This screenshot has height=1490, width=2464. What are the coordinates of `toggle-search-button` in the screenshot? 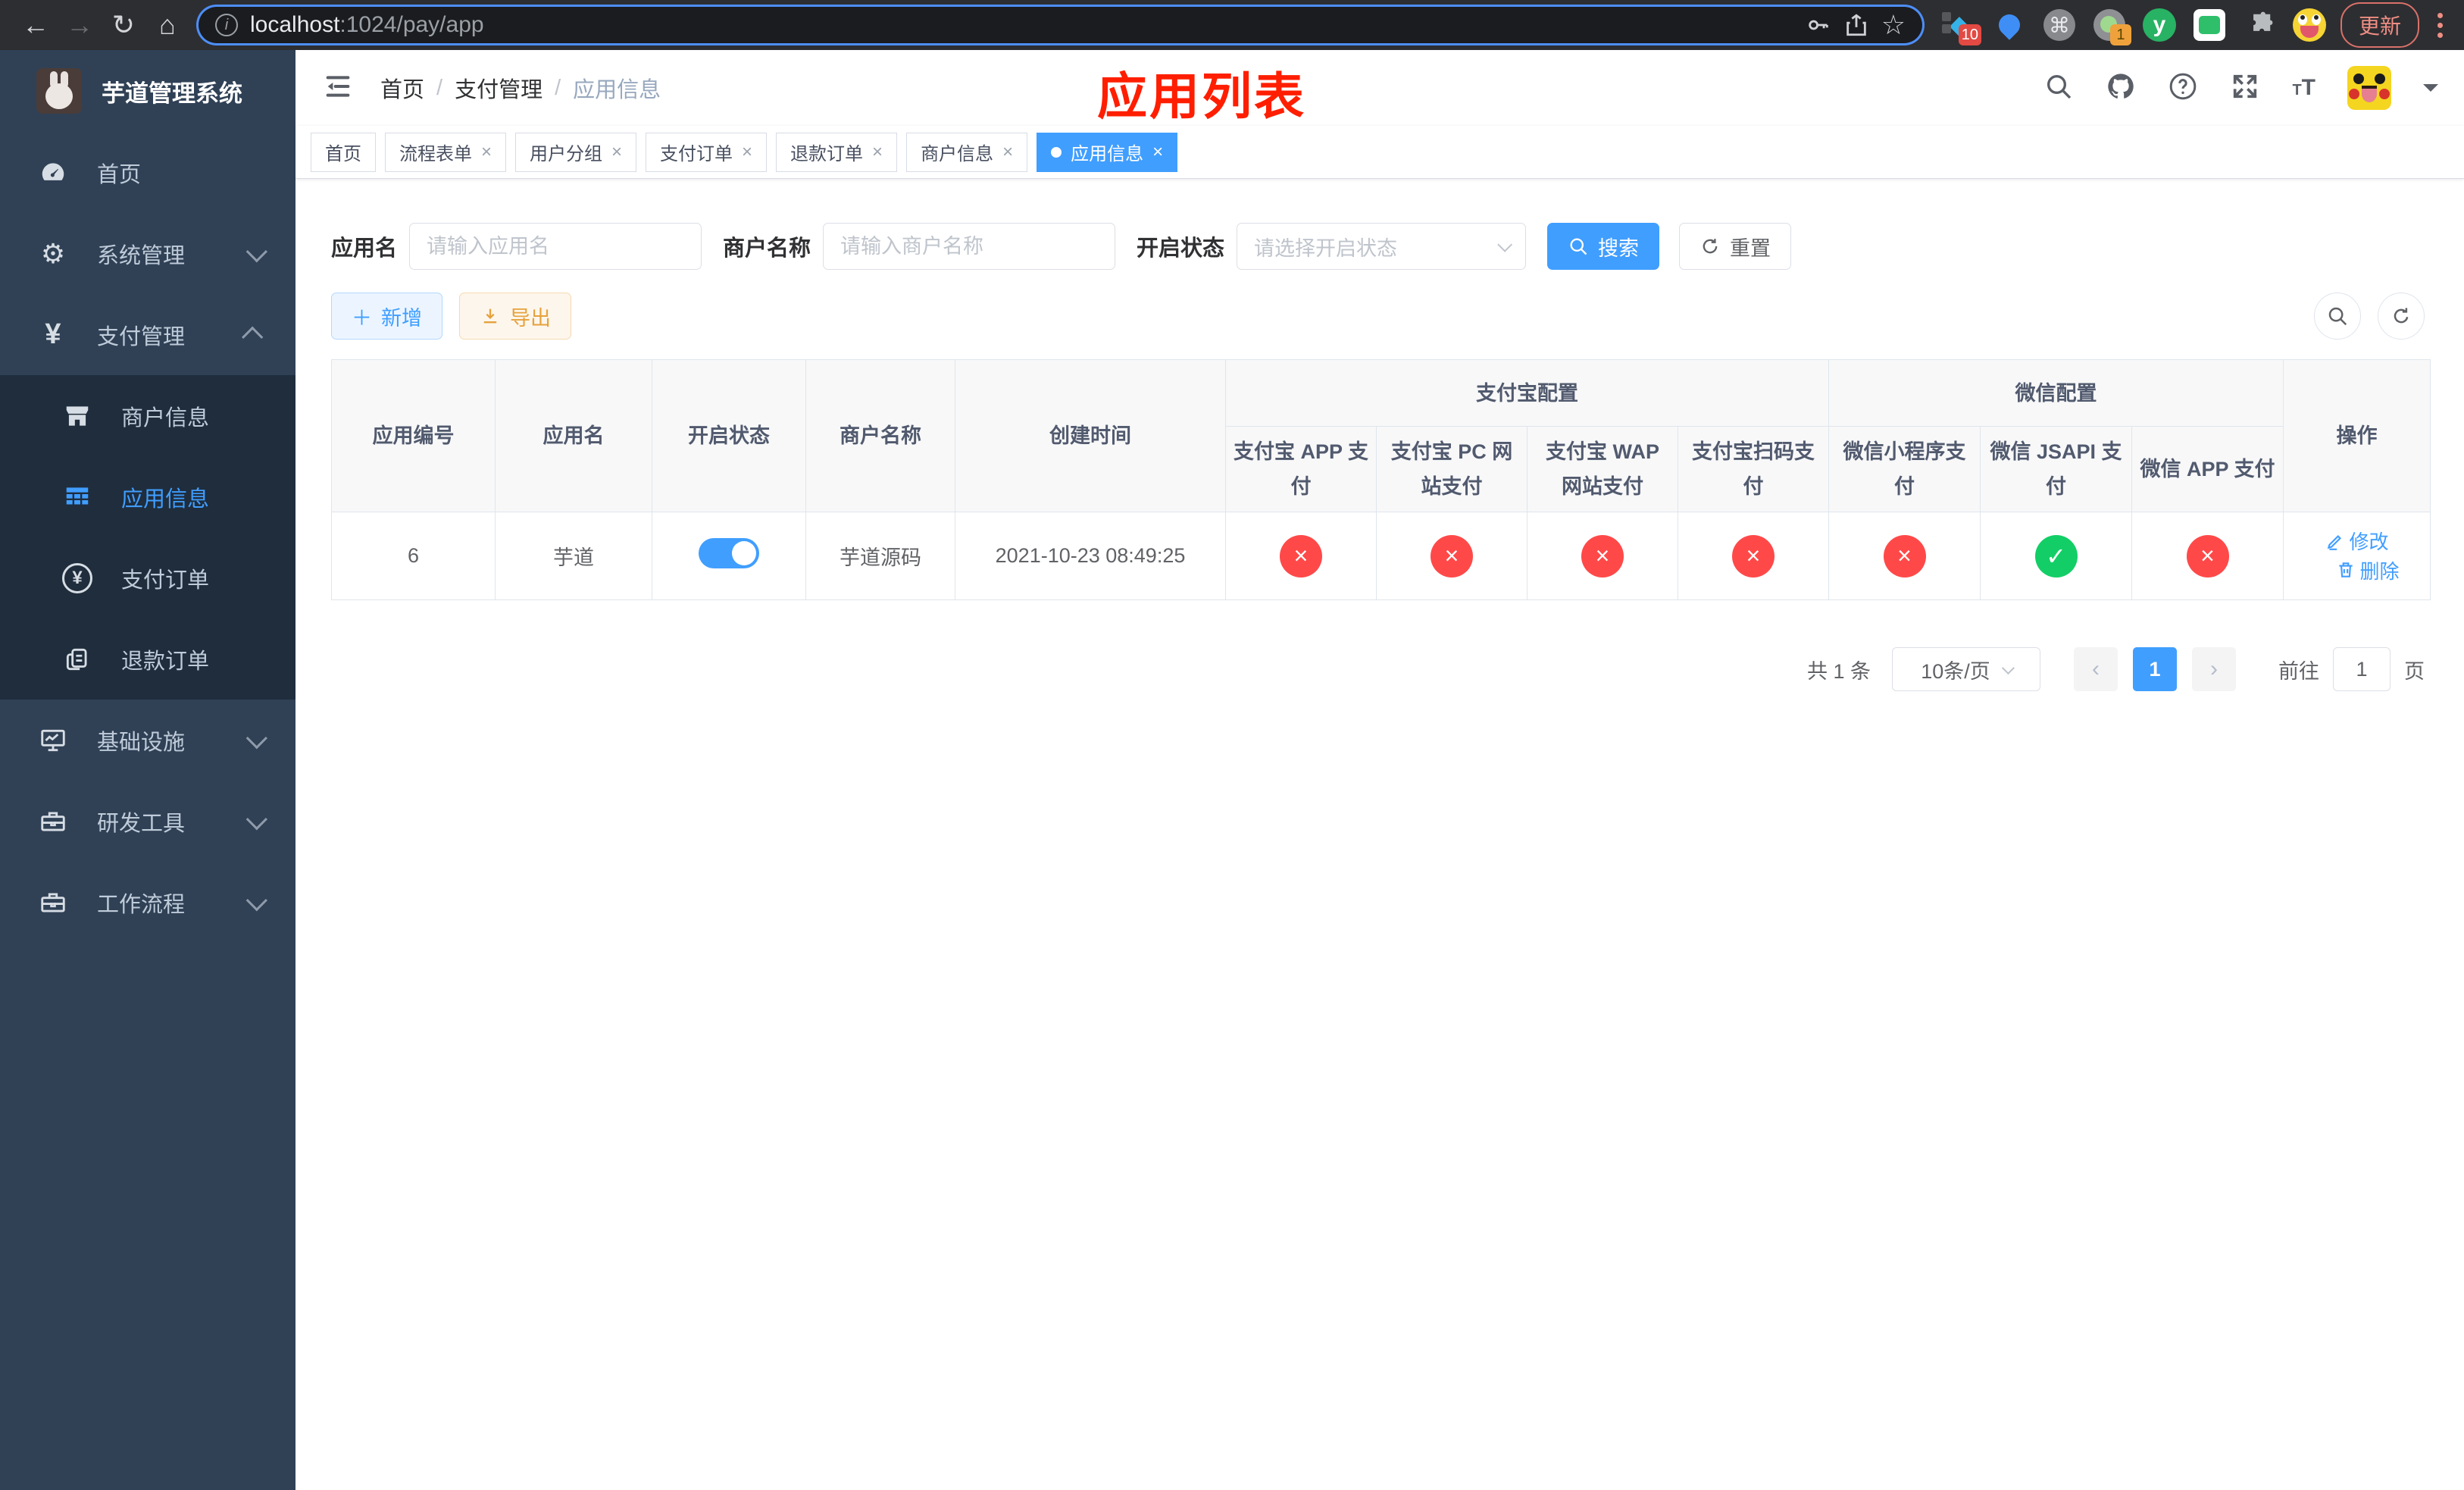 It's located at (2337, 316).